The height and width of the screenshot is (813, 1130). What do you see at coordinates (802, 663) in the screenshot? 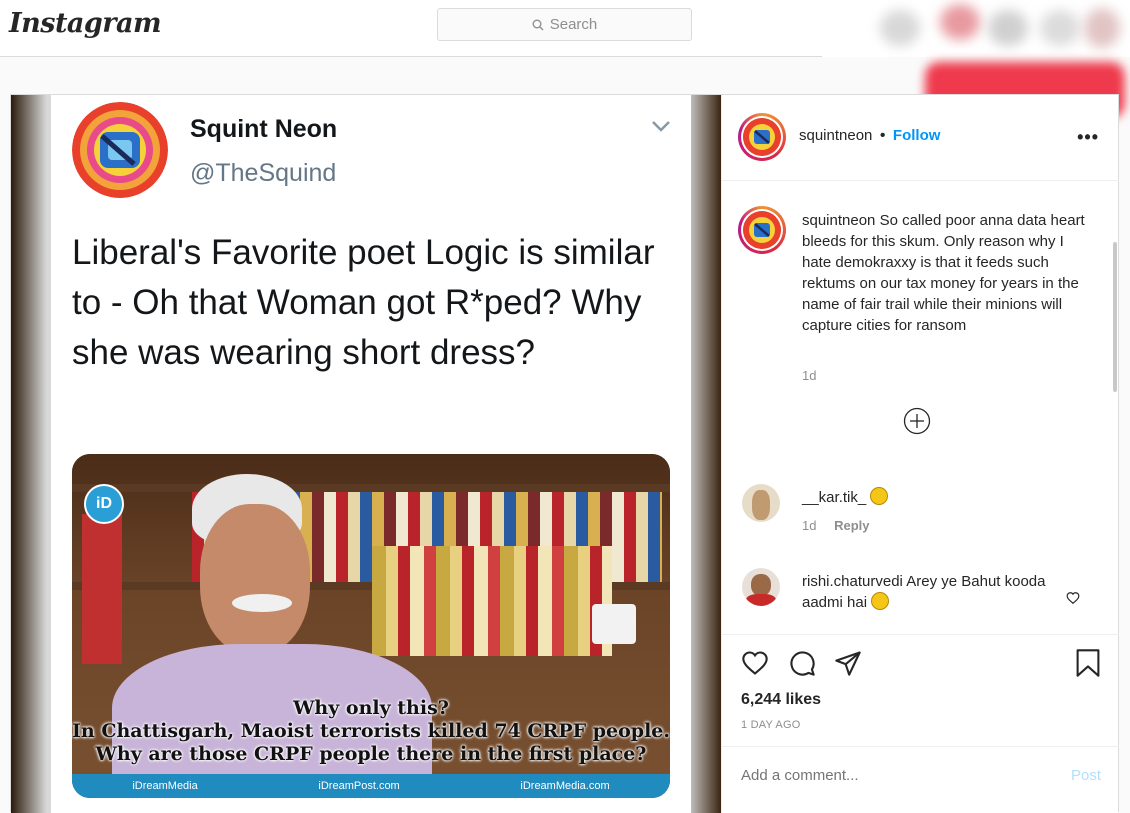
I see `comment-bubble-icon` at bounding box center [802, 663].